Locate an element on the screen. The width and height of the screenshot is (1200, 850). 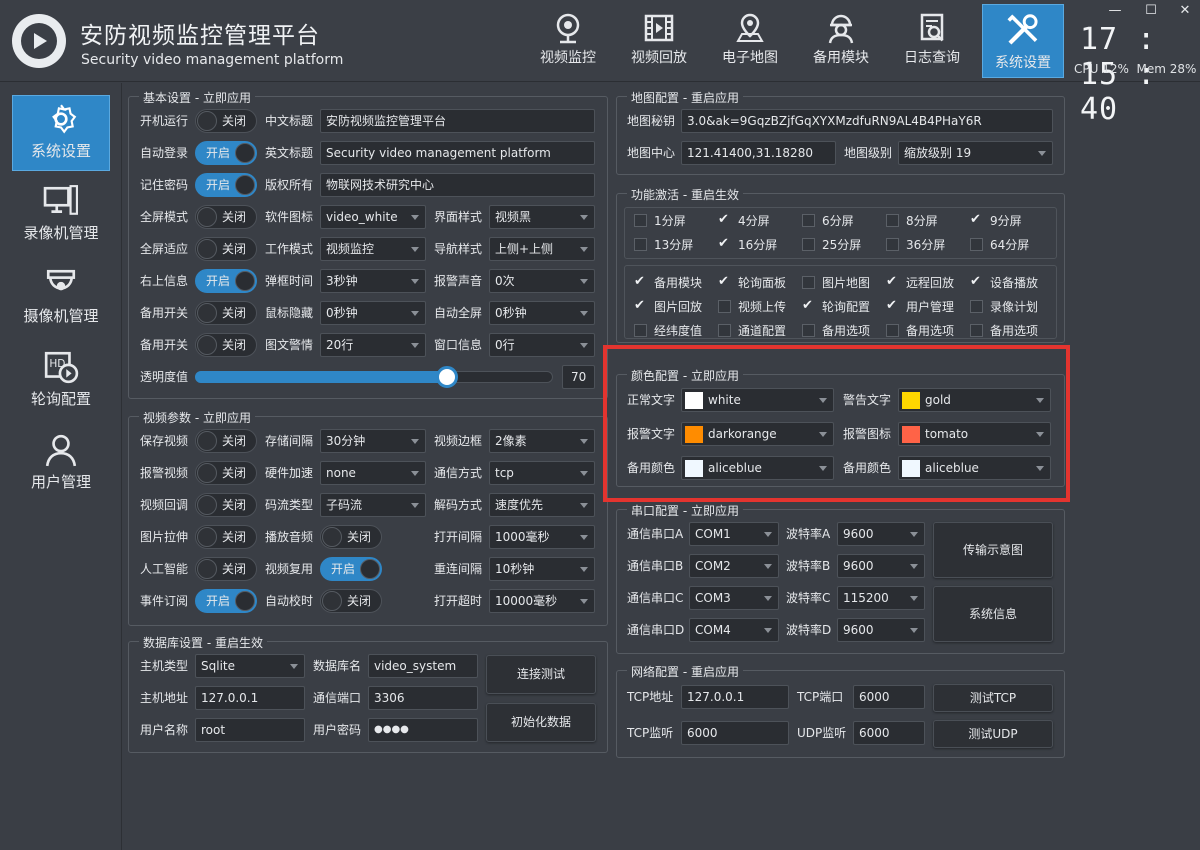
screen-checkbox: 9分屏 is located at coordinates (996, 220).